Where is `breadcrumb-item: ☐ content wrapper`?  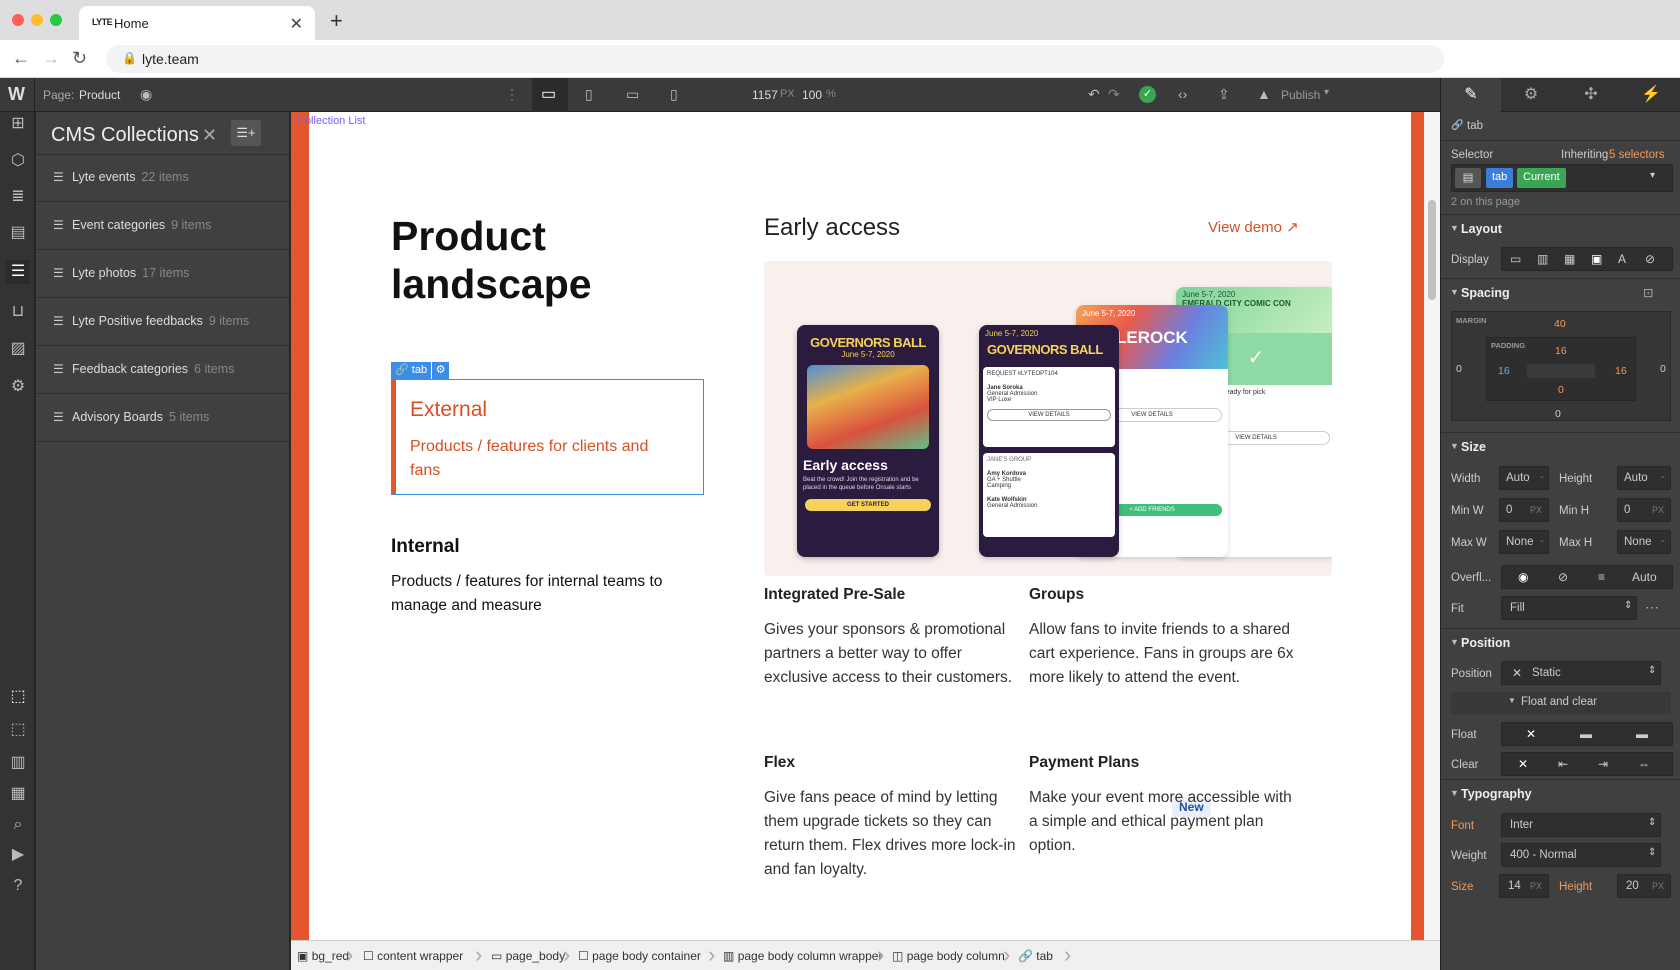 breadcrumb-item: ☐ content wrapper is located at coordinates (413, 956).